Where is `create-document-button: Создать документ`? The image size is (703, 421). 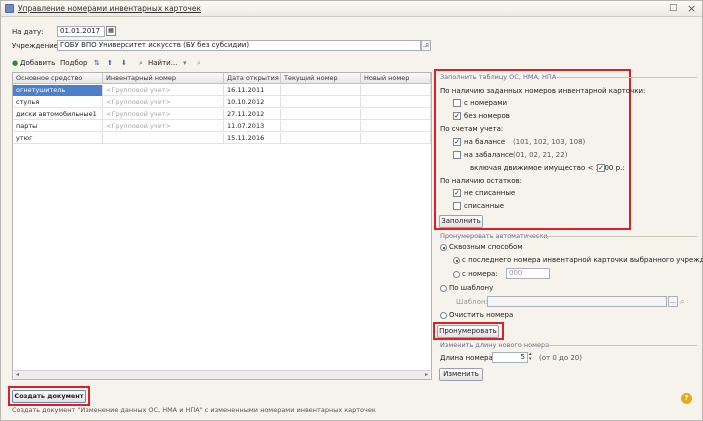
create-document-button: Создать документ is located at coordinates (49, 396).